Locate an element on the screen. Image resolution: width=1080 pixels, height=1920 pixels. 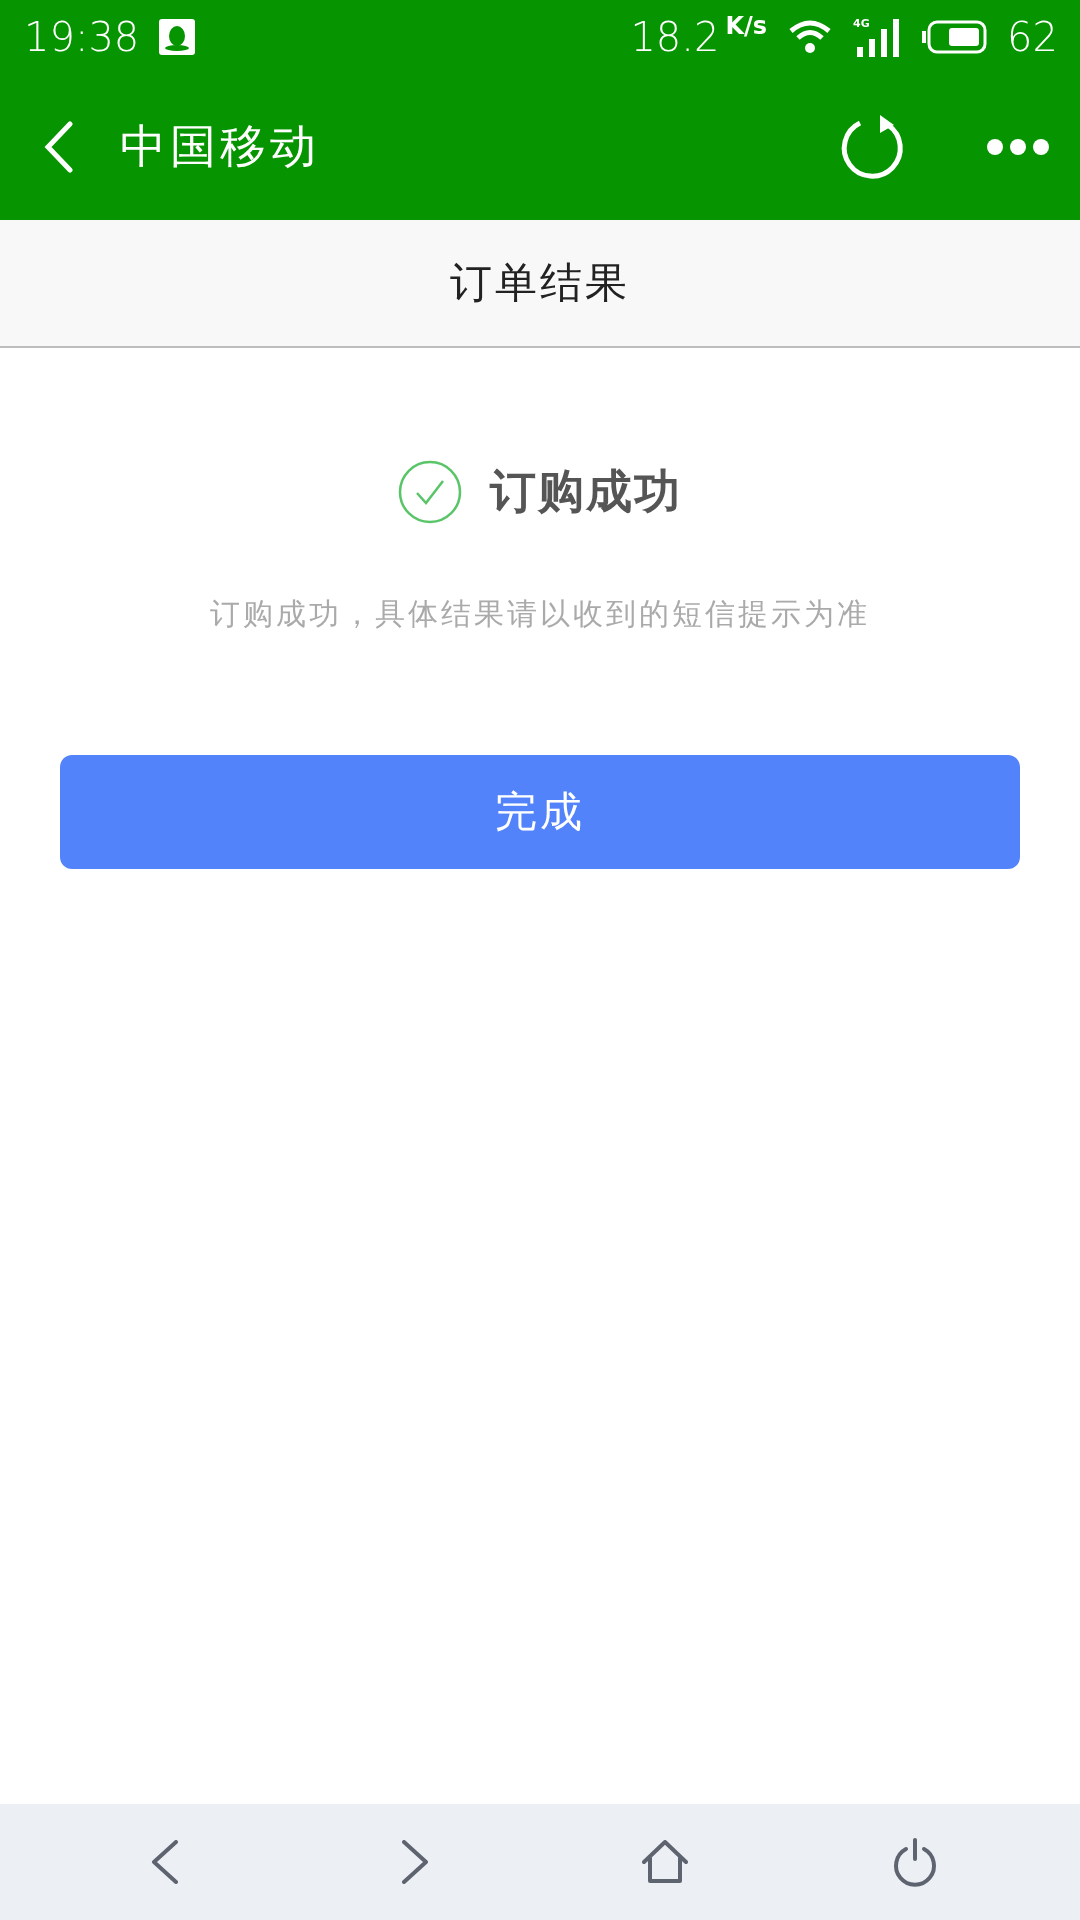
more-icon is located at coordinates (1018, 147).